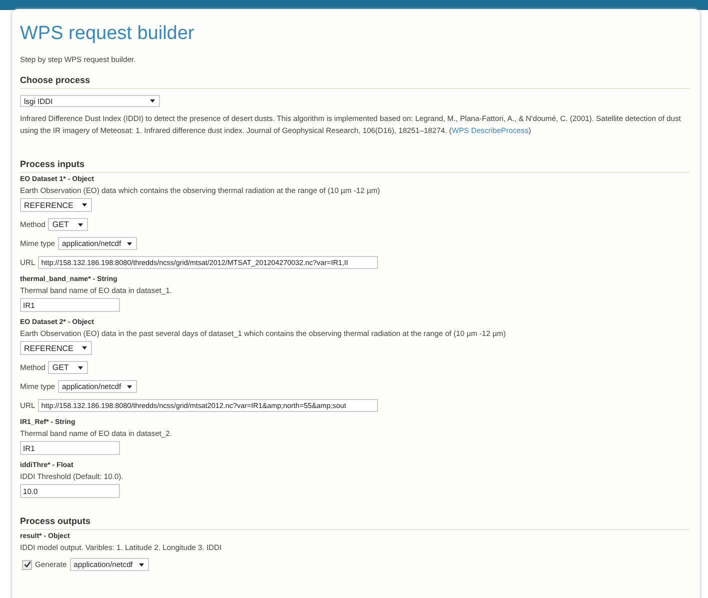  What do you see at coordinates (355, 166) in the screenshot?
I see `section-heading: Process inputs` at bounding box center [355, 166].